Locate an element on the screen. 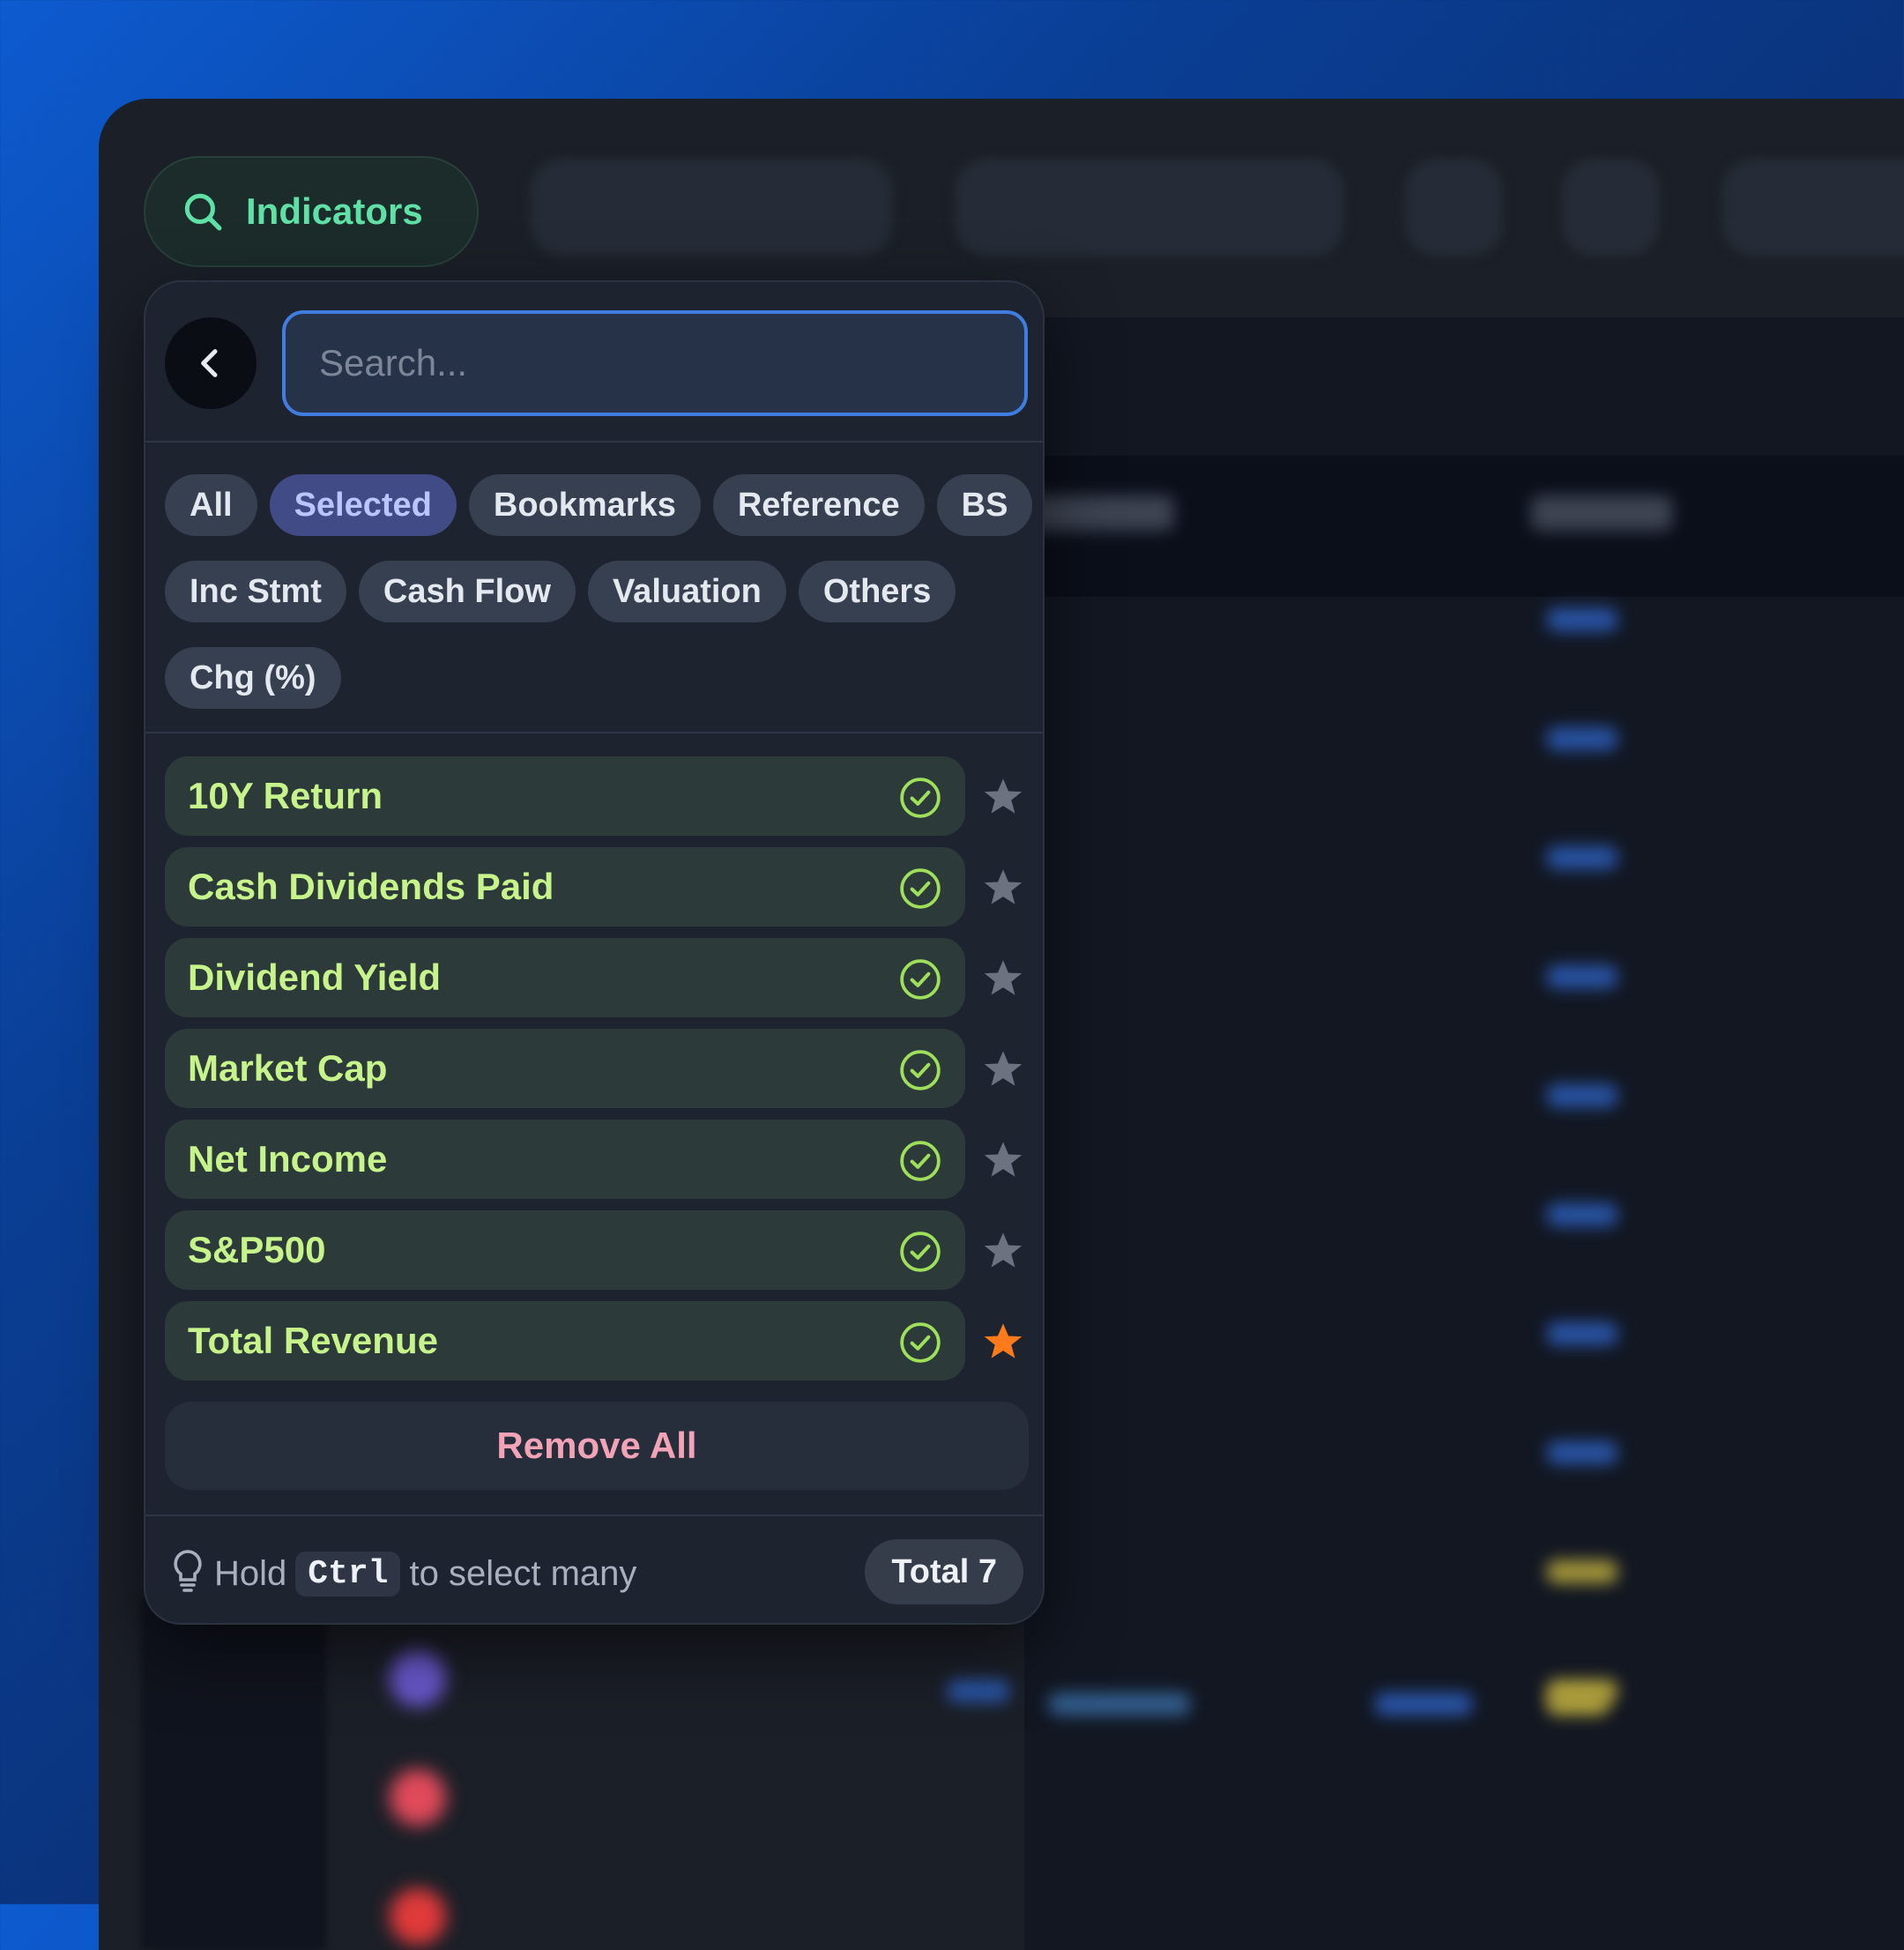 The image size is (1904, 1950). indicator-label: 10Y Return is located at coordinates (285, 795).